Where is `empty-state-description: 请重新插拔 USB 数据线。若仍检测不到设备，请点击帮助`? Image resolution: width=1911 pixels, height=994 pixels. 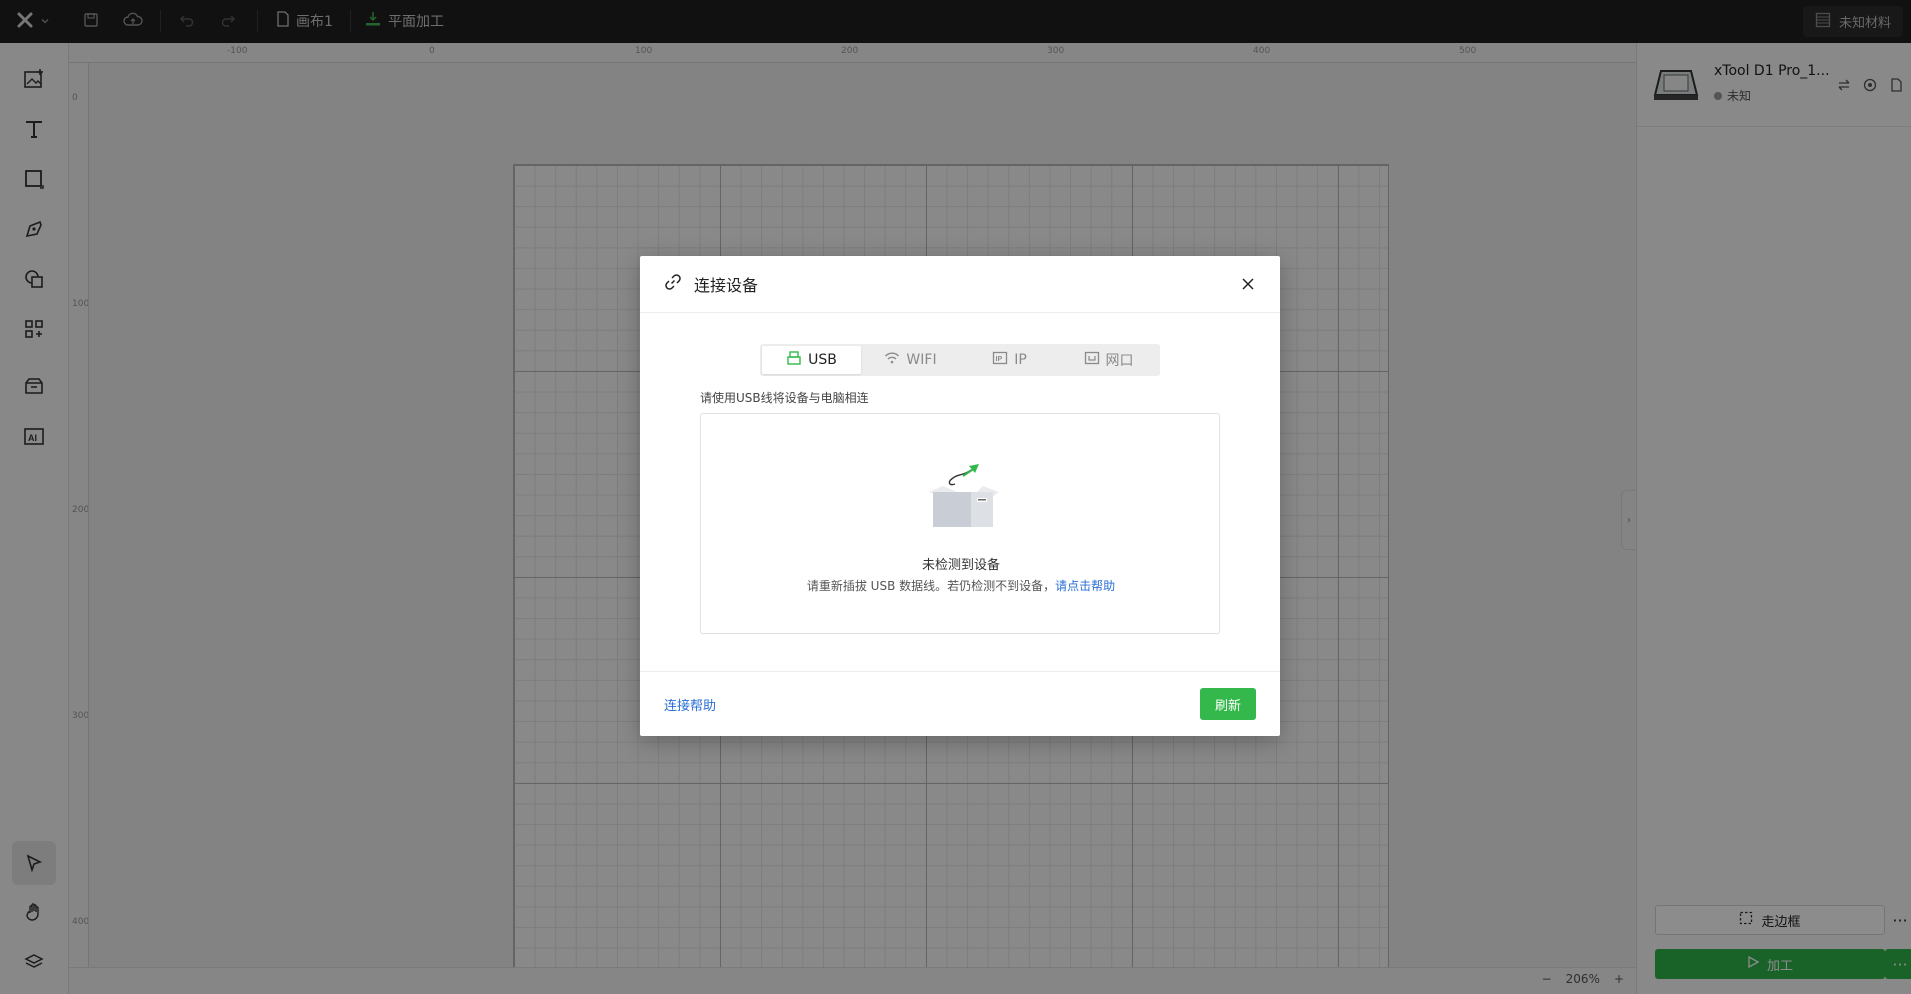 empty-state-description: 请重新插拔 USB 数据线。若仍检测不到设备，请点击帮助 is located at coordinates (961, 585).